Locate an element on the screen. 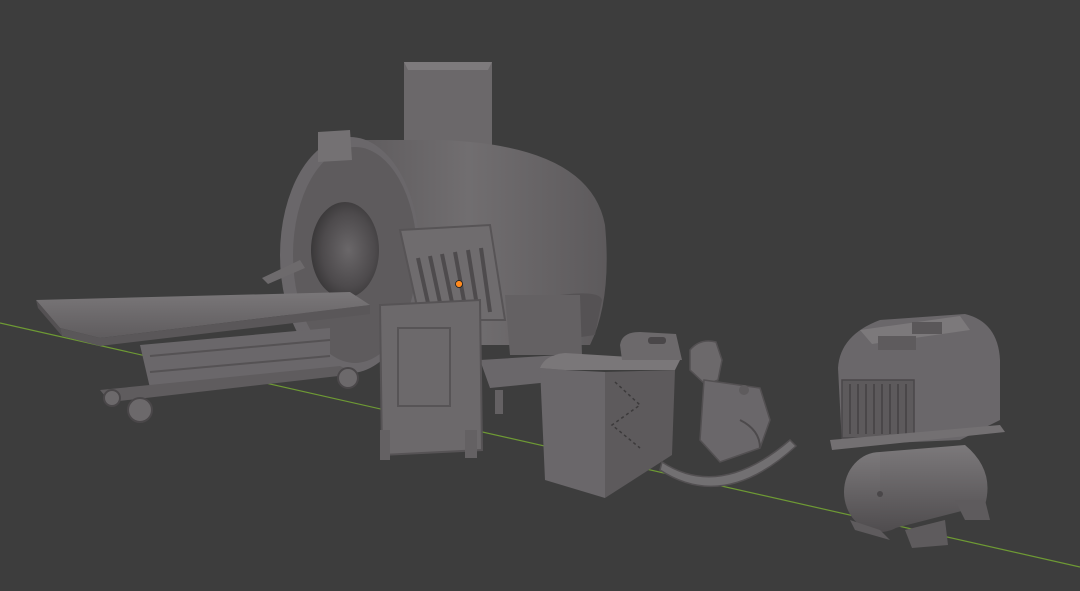 The image size is (1080, 591). patient-bed is located at coordinates (203, 357).